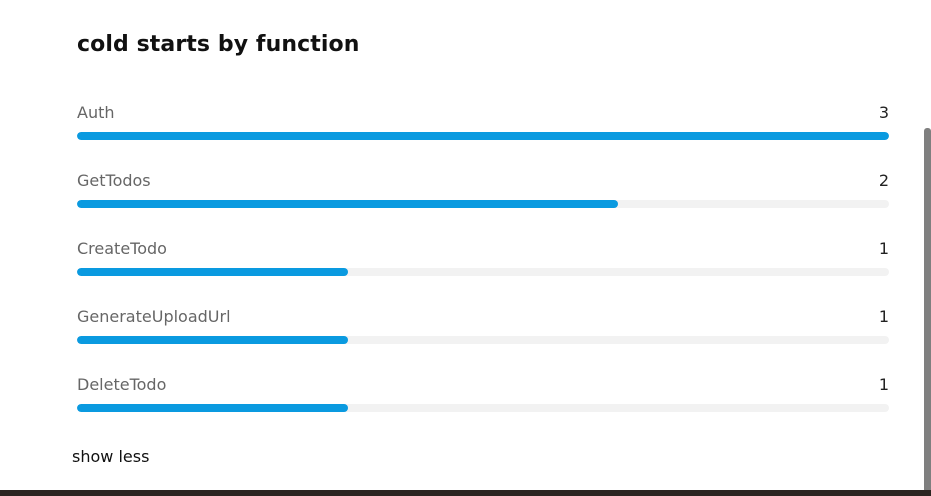  Describe the element at coordinates (122, 248) in the screenshot. I see `function-name: CreateTodo` at that location.